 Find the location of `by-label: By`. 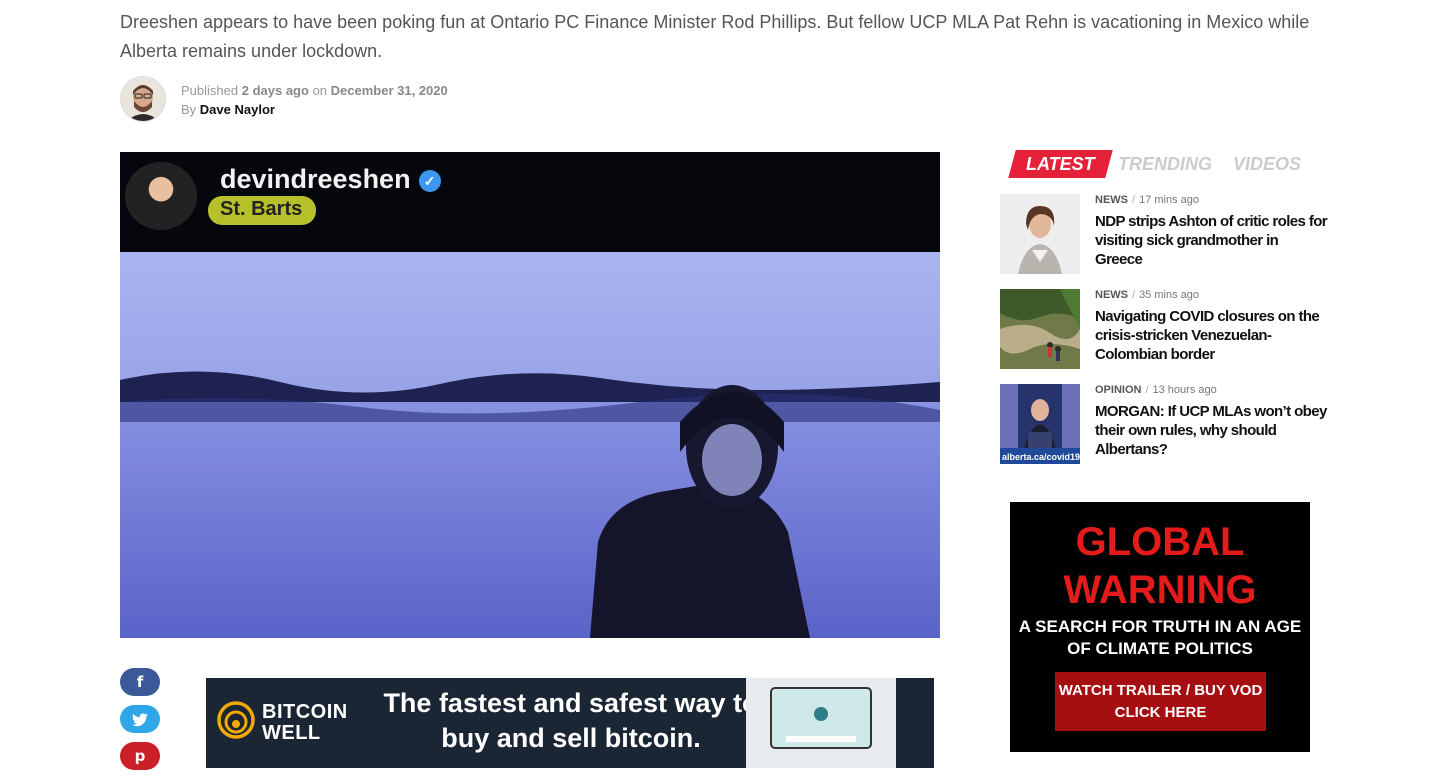

by-label: By is located at coordinates (189, 109).